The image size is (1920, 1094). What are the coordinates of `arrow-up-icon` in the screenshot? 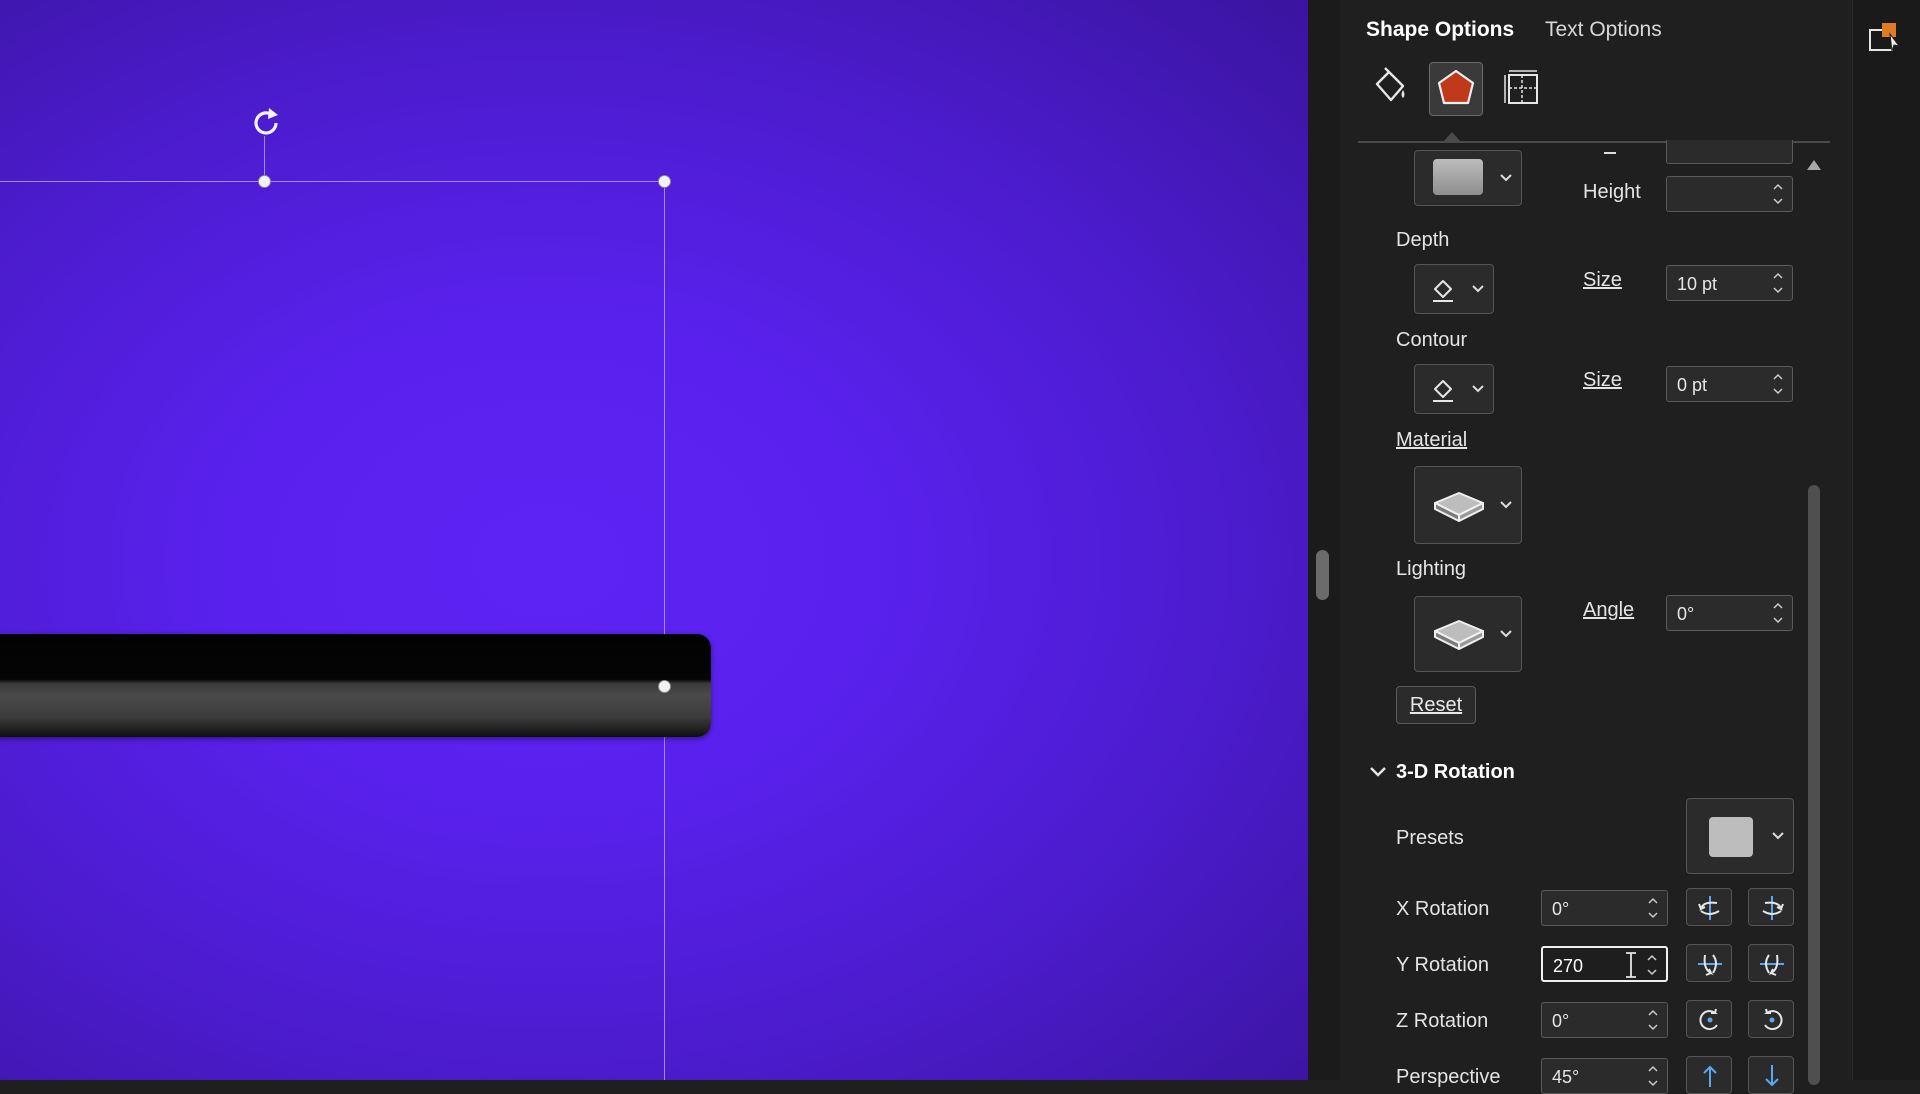 It's located at (1710, 1076).